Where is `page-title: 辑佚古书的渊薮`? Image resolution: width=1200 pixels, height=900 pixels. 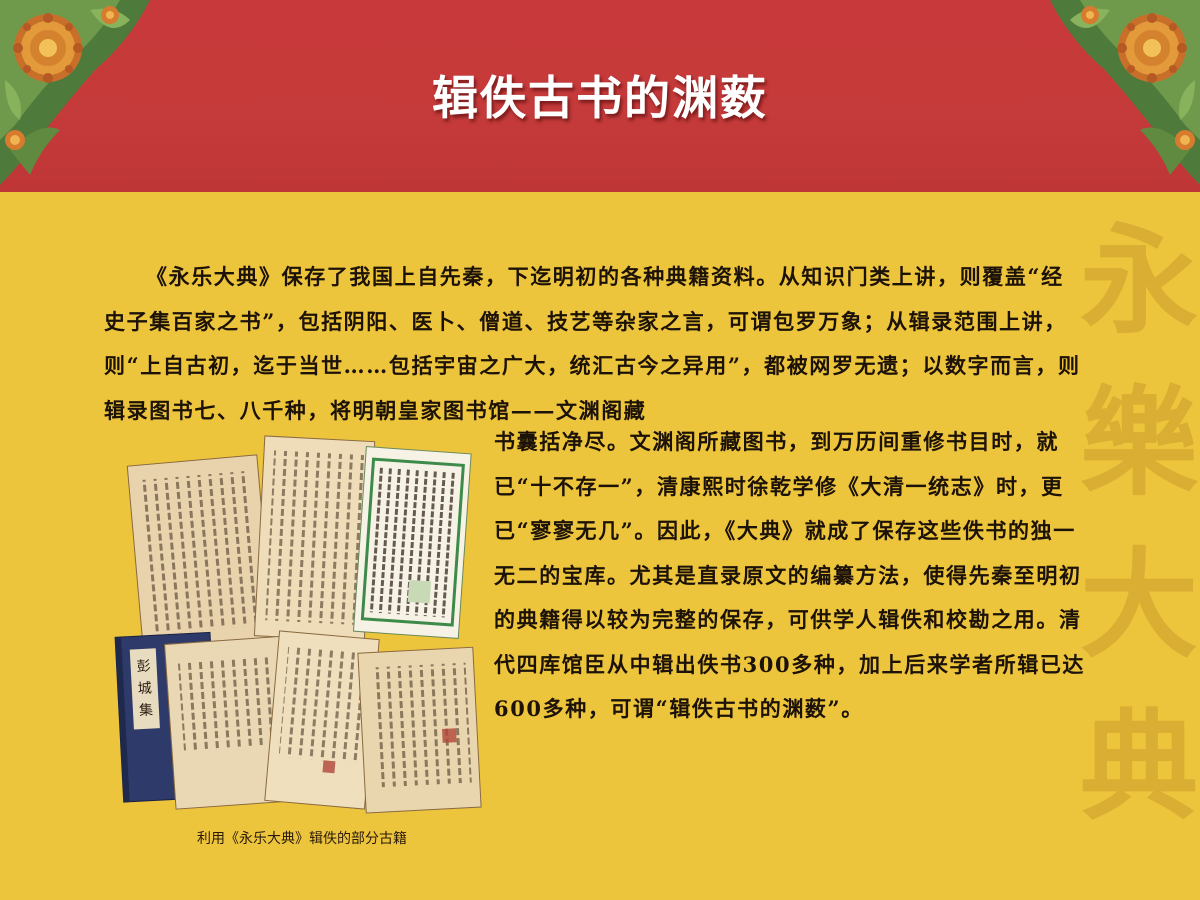
page-title: 辑佚古书的渊薮 is located at coordinates (600, 98).